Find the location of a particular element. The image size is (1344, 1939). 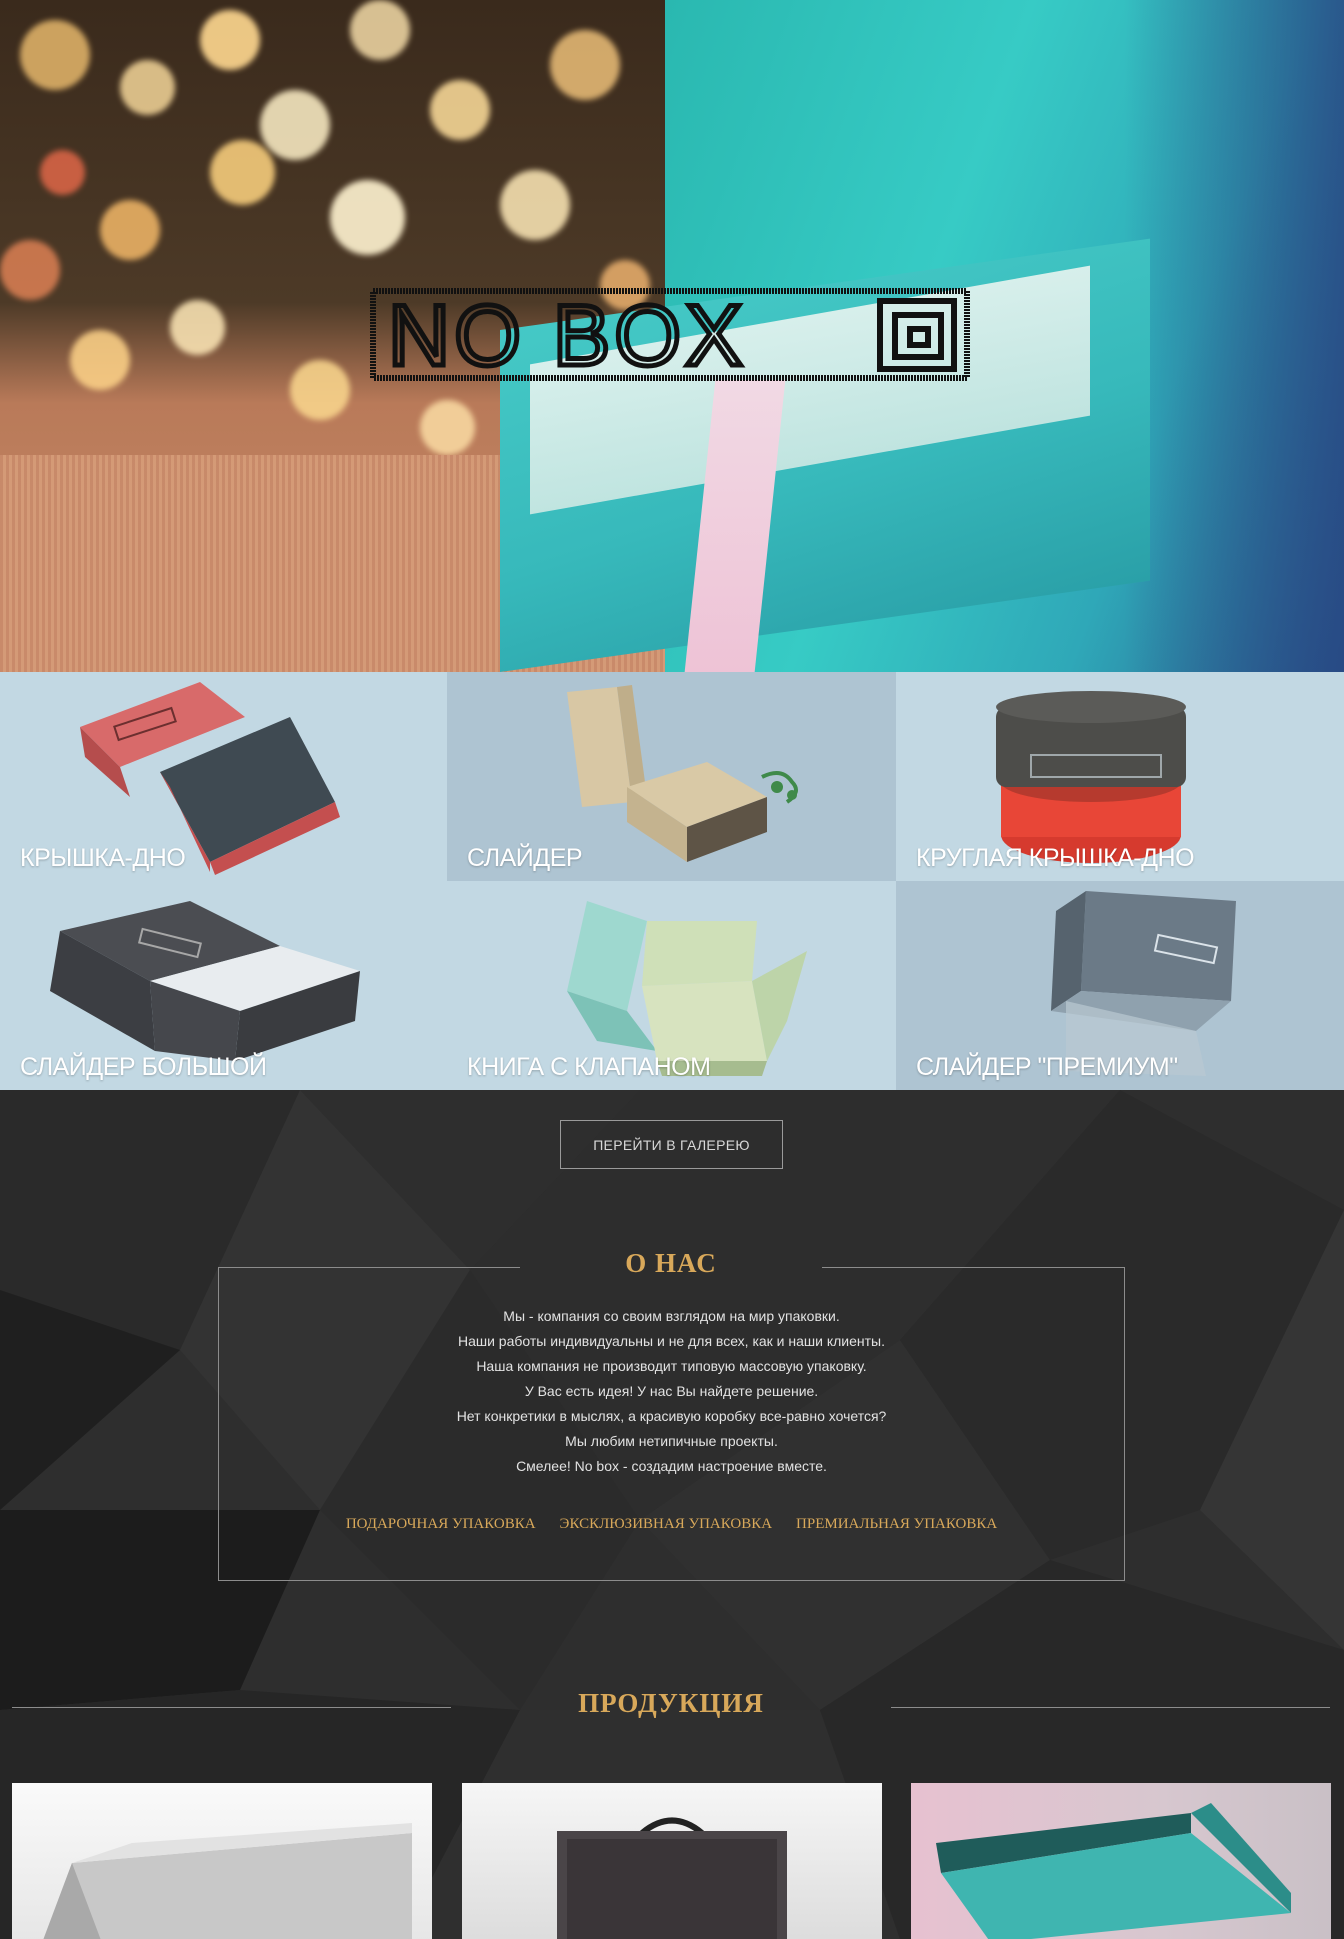

svg-text: NO BOX is located at coordinates (567, 335).